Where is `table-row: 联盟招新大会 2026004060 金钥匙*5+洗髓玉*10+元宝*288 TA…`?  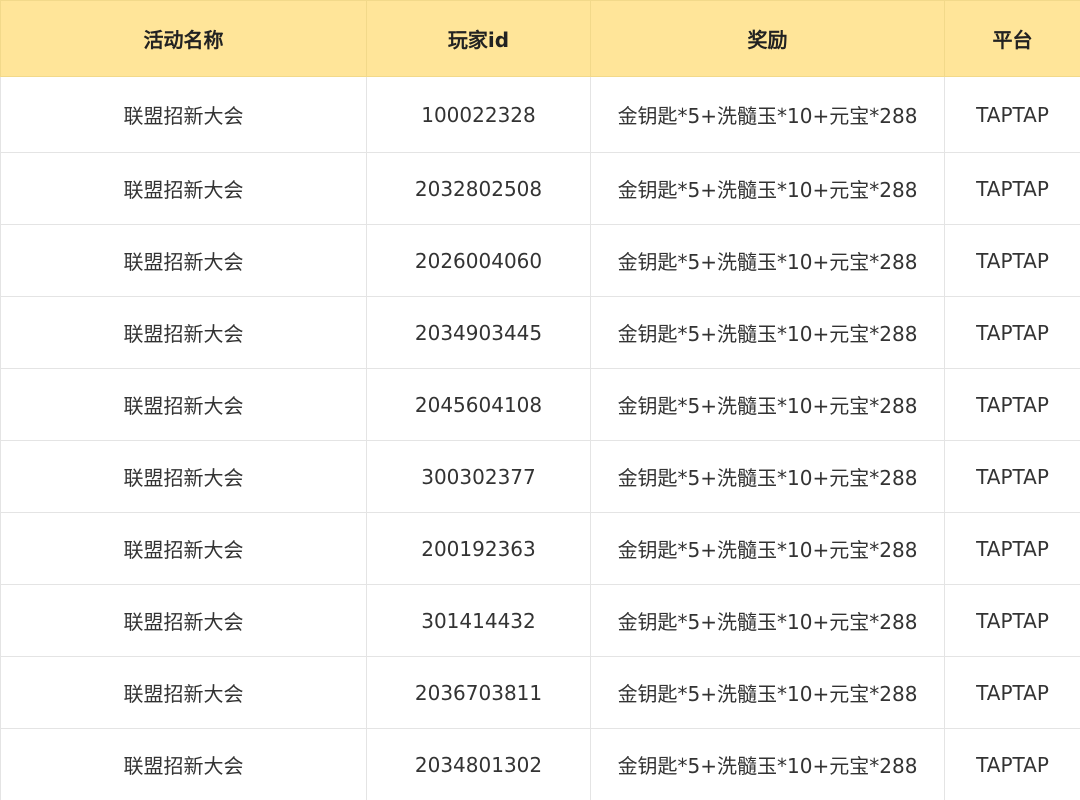 table-row: 联盟招新大会 2026004060 金钥匙*5+洗髓玉*10+元宝*288 TA… is located at coordinates (540, 260).